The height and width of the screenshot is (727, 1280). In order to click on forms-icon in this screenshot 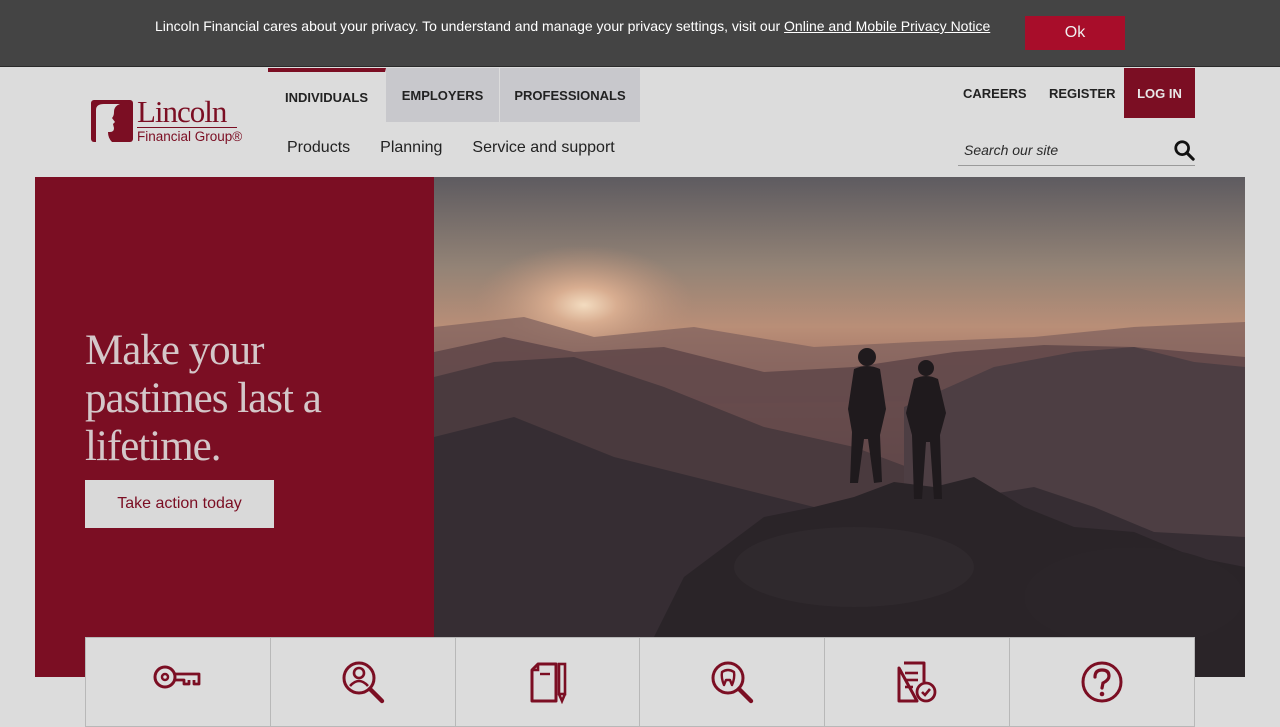, I will do `click(548, 683)`.